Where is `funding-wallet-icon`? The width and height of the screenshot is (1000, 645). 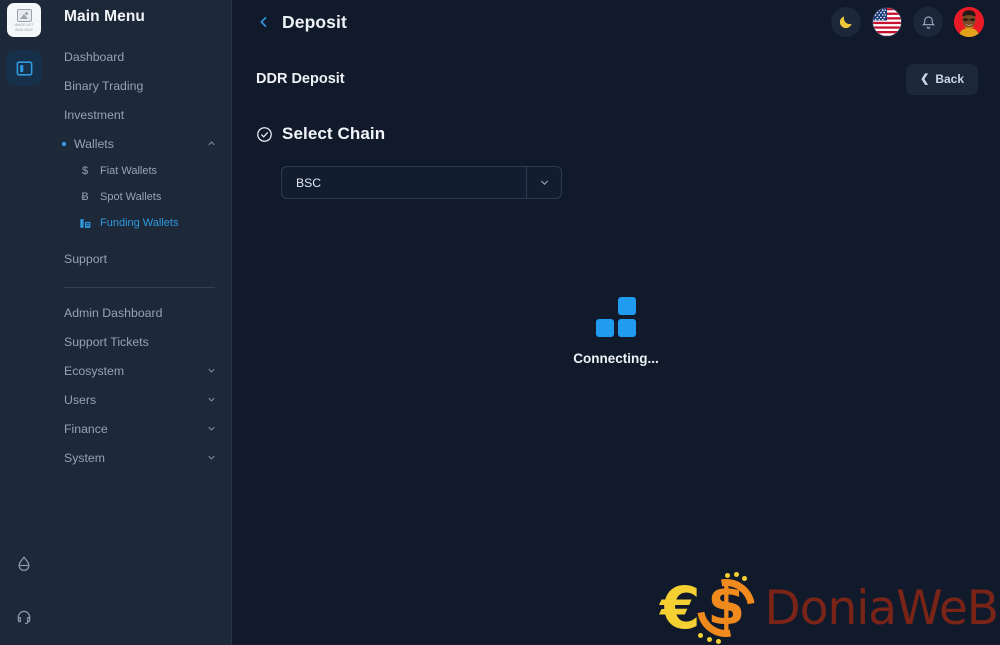
funding-wallet-icon is located at coordinates (85, 223).